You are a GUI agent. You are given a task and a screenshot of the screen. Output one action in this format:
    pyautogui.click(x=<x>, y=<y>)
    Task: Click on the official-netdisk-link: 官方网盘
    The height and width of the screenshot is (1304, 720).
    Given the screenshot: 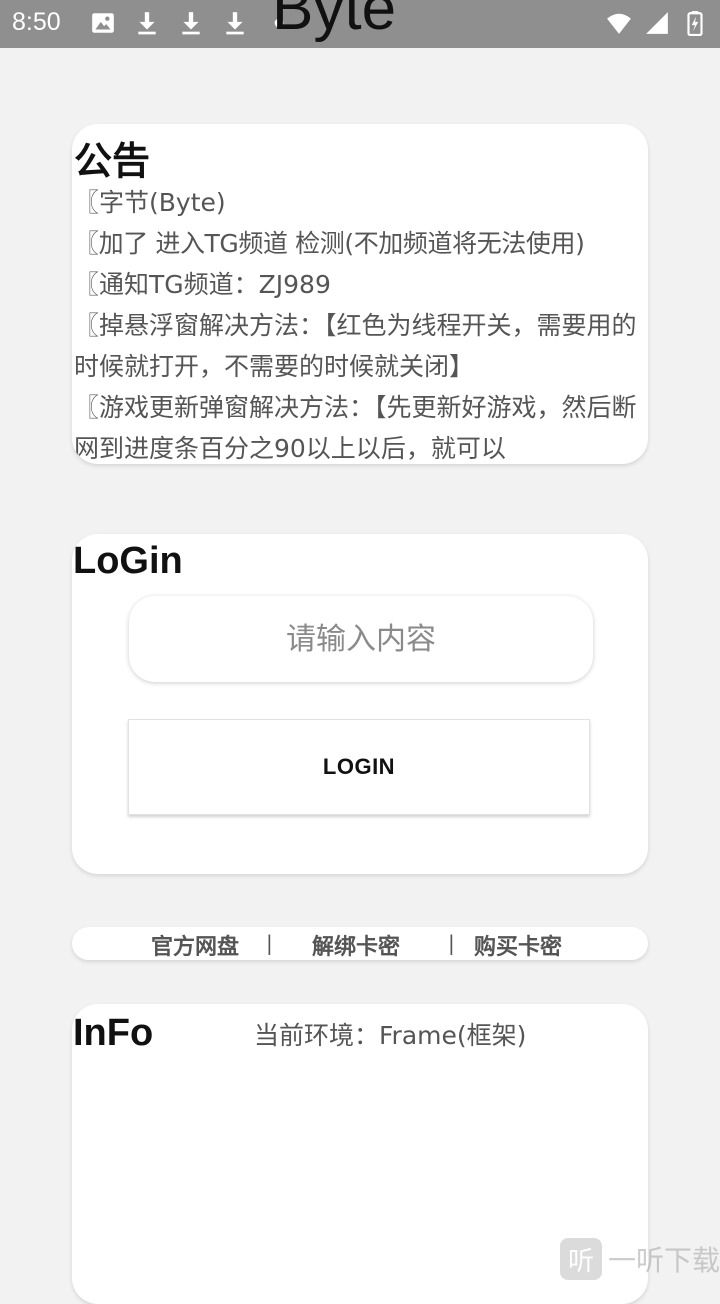 What is the action you would take?
    pyautogui.click(x=195, y=944)
    